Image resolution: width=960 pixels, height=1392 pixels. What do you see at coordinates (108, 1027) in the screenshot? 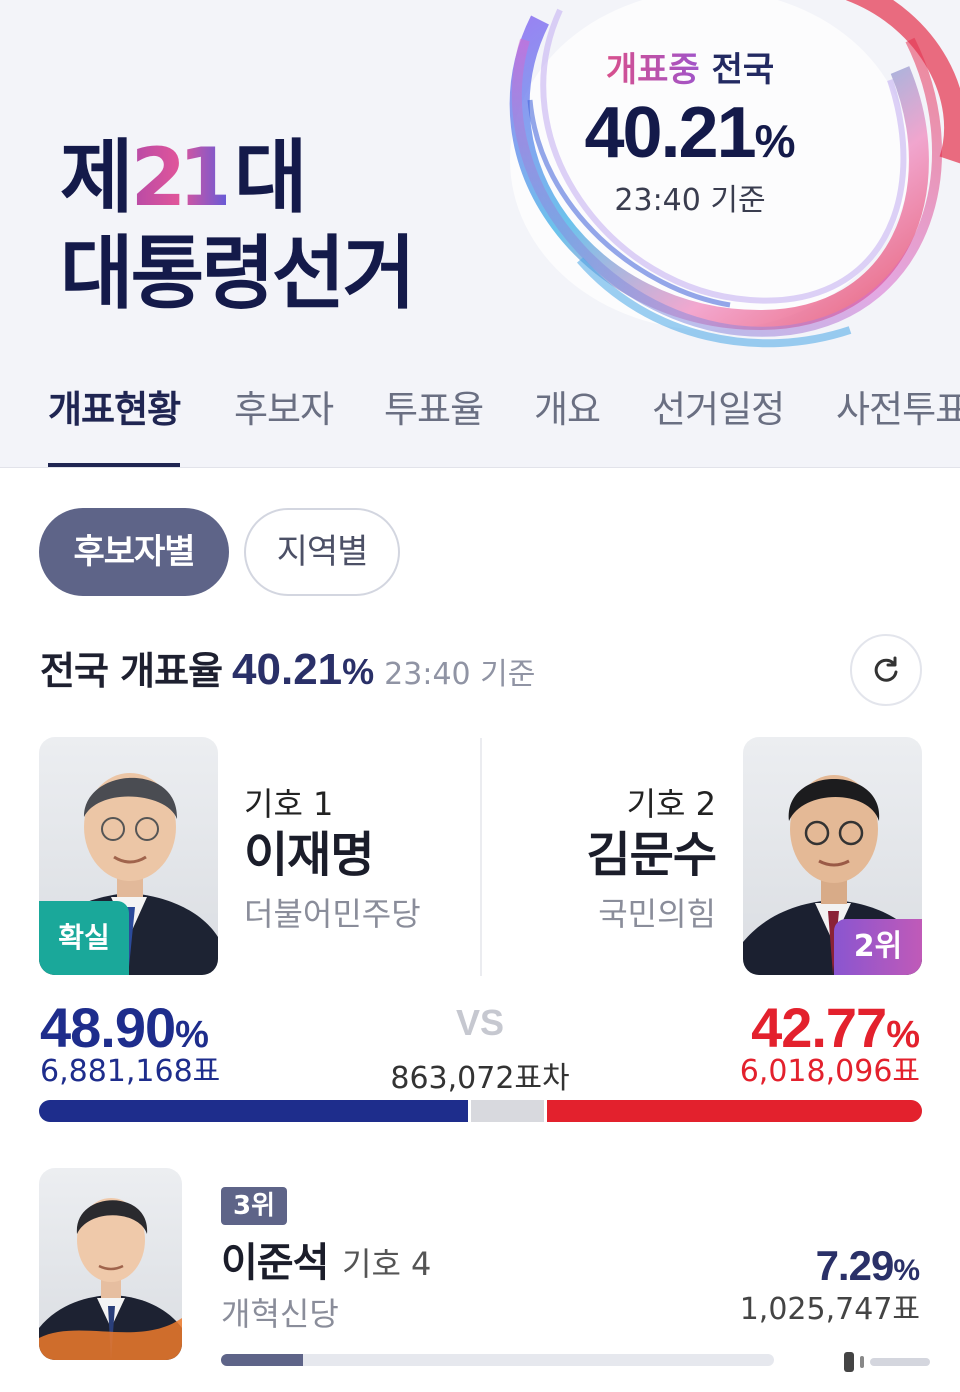
I see `candidate-1-percent-value: 48.90` at bounding box center [108, 1027].